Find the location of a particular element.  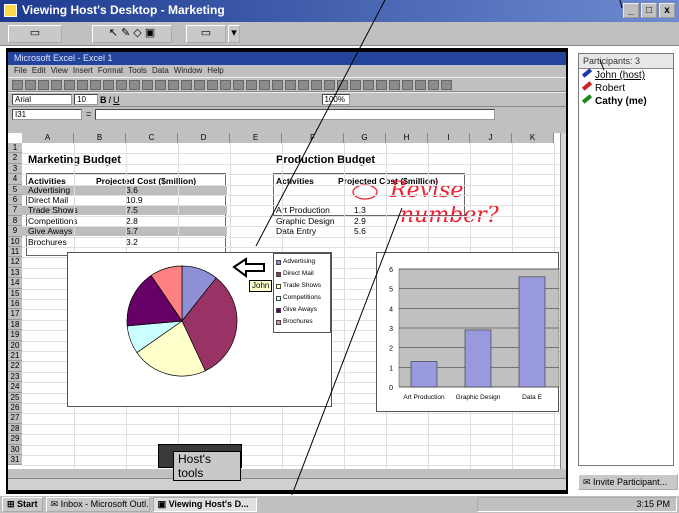

row-header: 4 is located at coordinates (15, 179).